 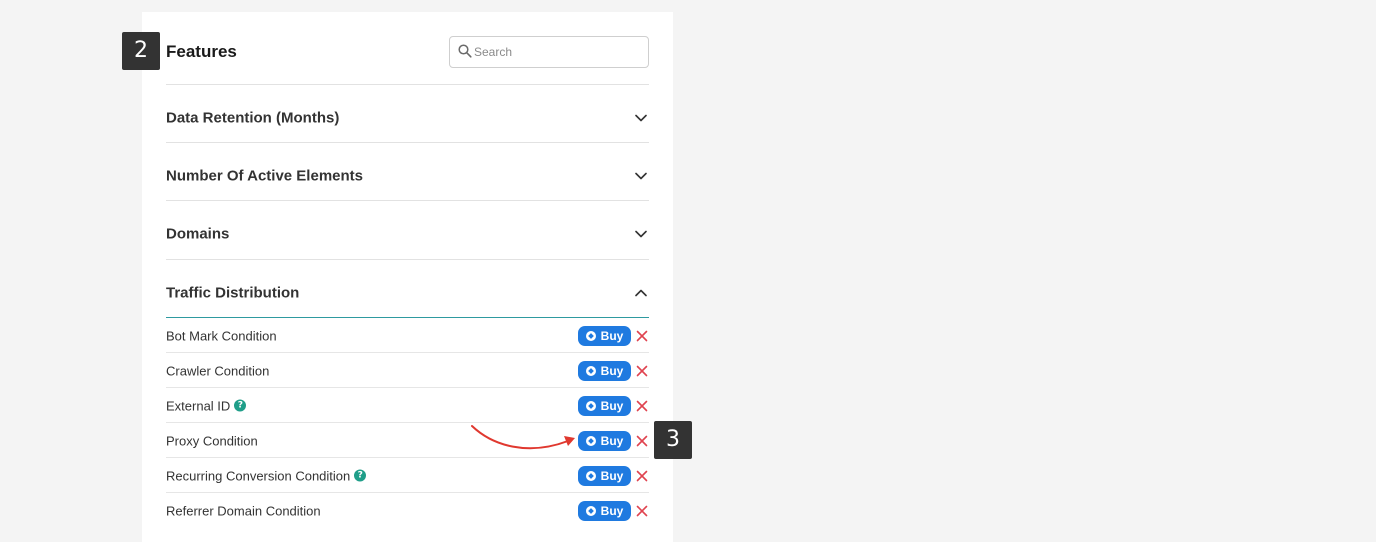 What do you see at coordinates (253, 117) in the screenshot?
I see `section-label: Data Retention (Months)` at bounding box center [253, 117].